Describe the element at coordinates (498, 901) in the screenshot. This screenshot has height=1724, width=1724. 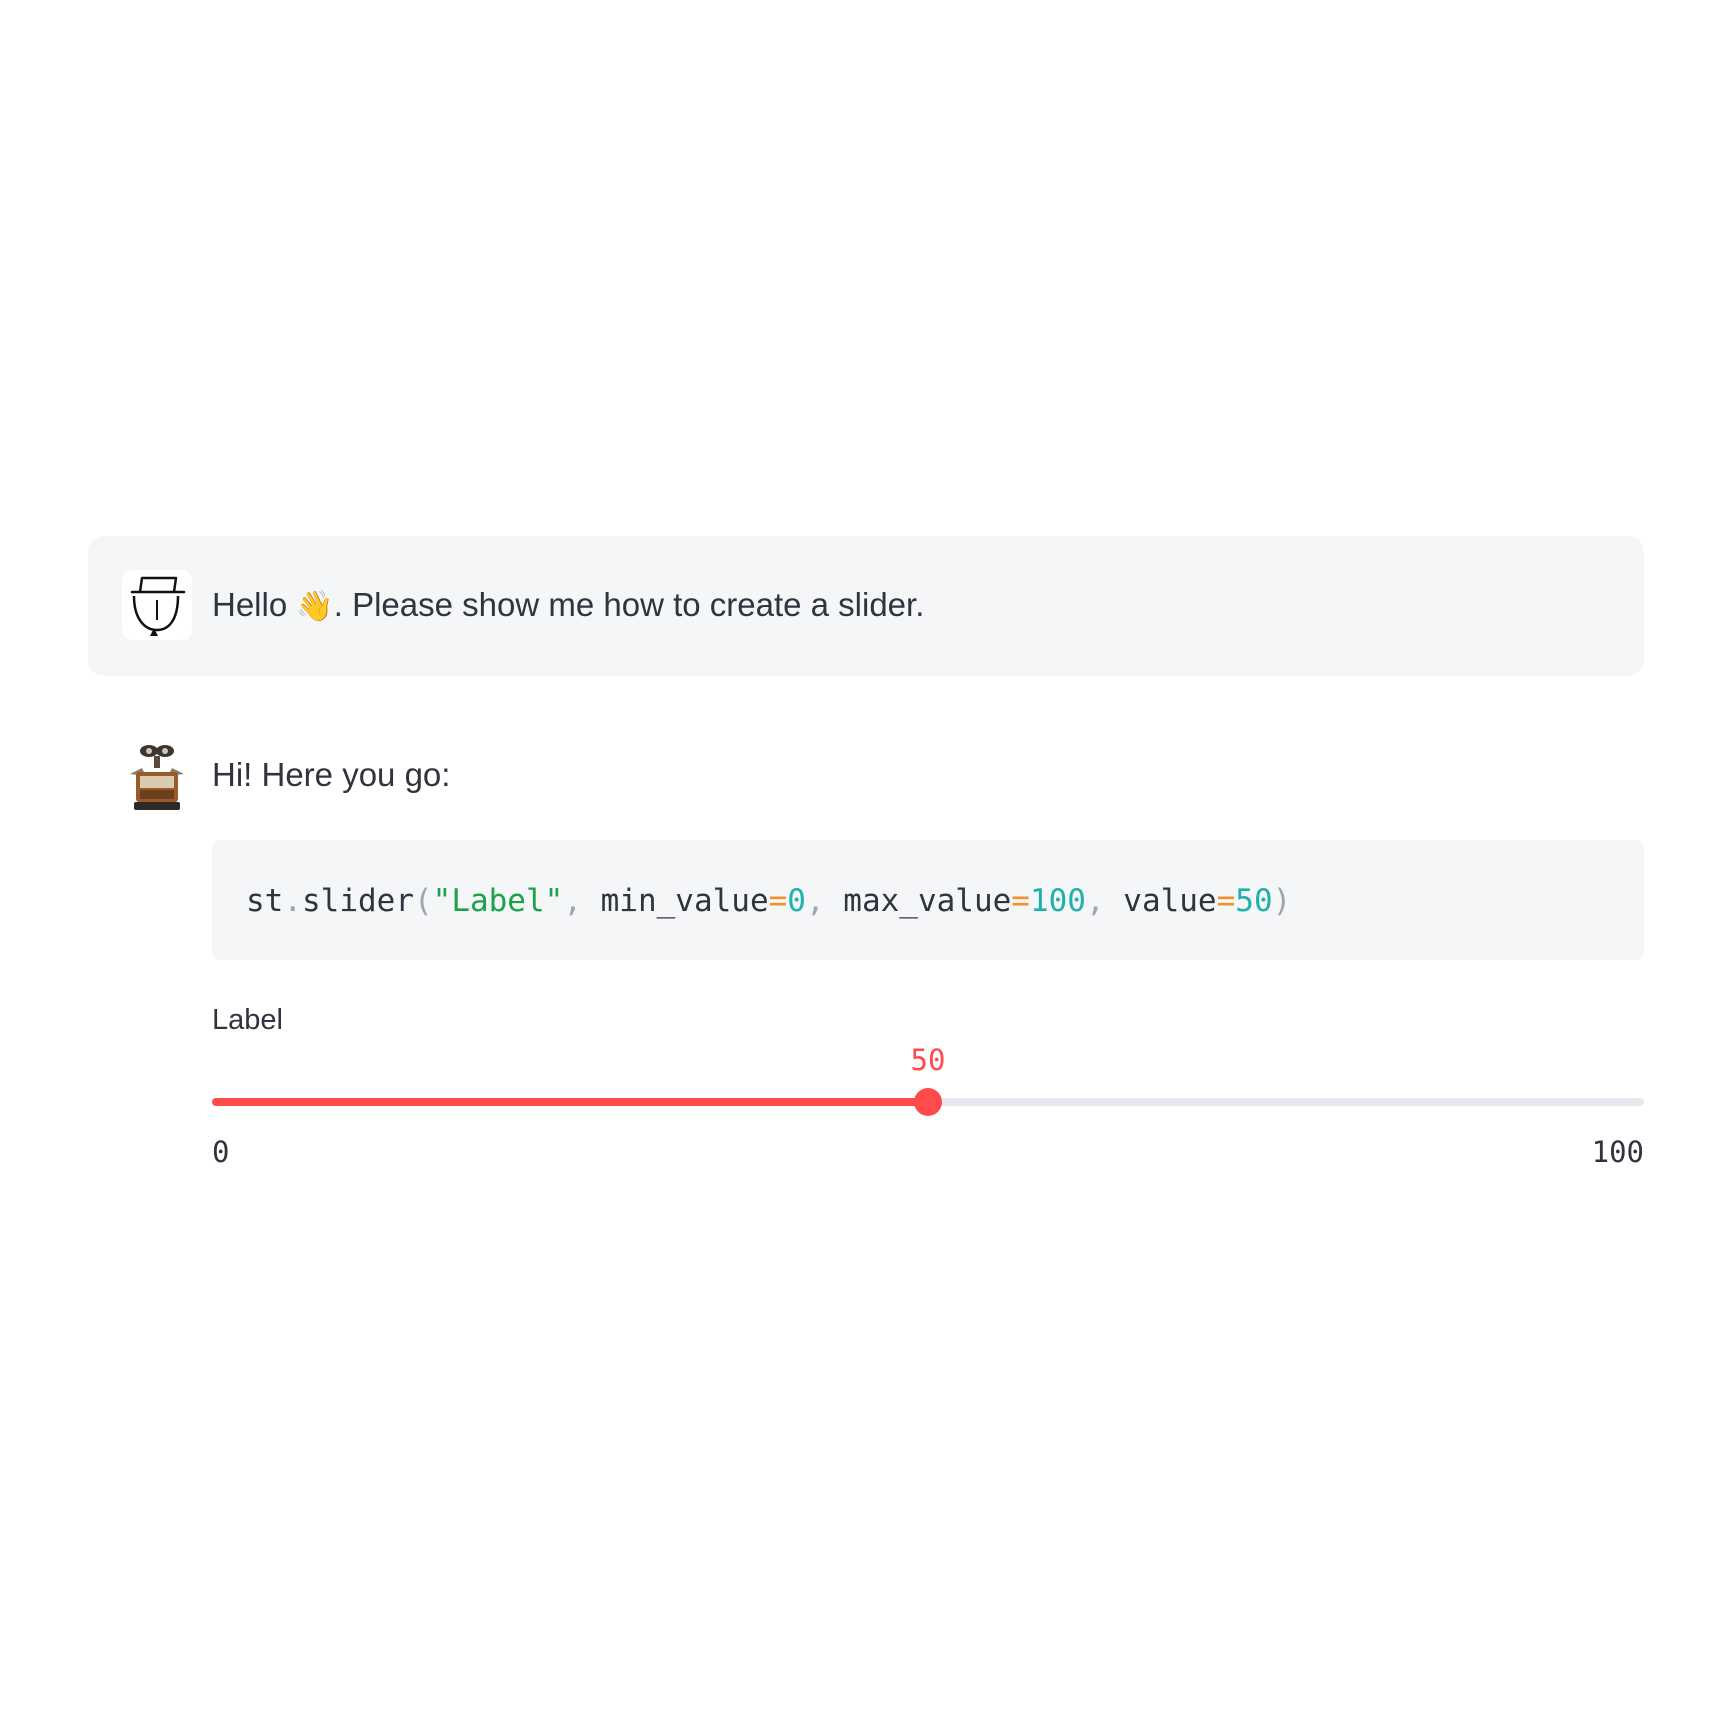
I see `code-token: "Label"` at that location.